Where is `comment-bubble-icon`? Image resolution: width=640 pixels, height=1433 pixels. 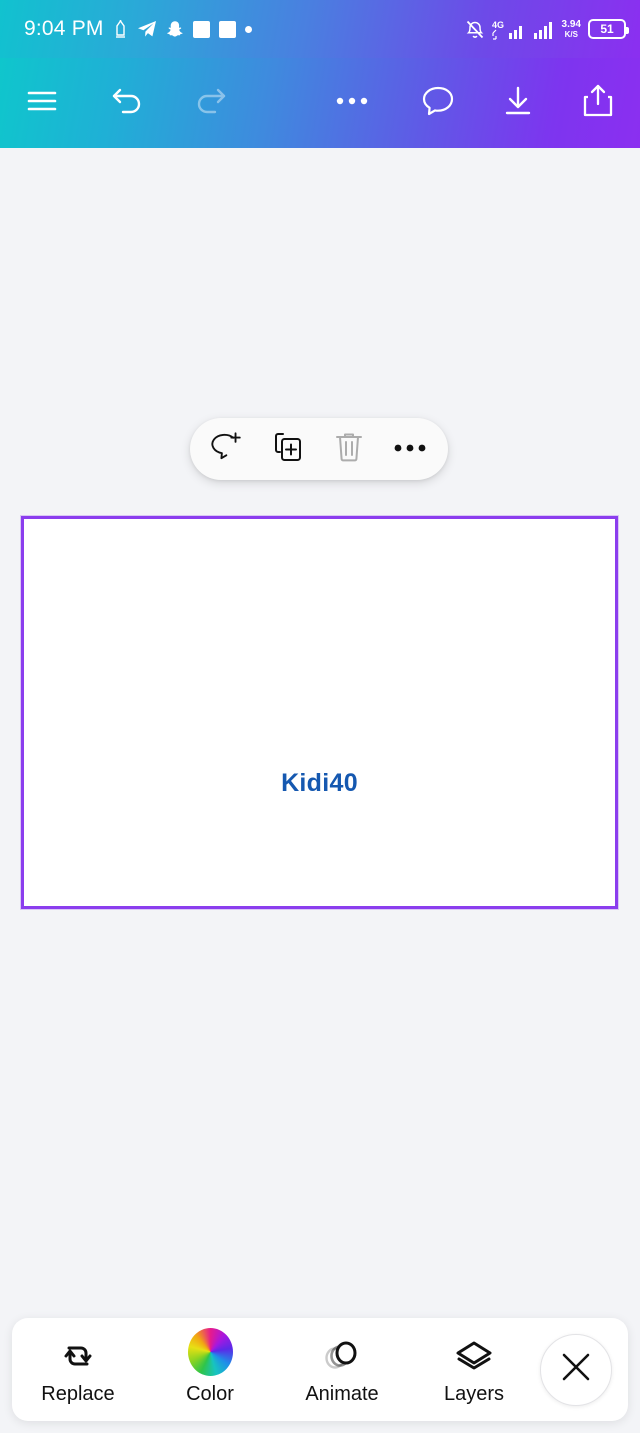
comment-bubble-icon is located at coordinates (438, 103).